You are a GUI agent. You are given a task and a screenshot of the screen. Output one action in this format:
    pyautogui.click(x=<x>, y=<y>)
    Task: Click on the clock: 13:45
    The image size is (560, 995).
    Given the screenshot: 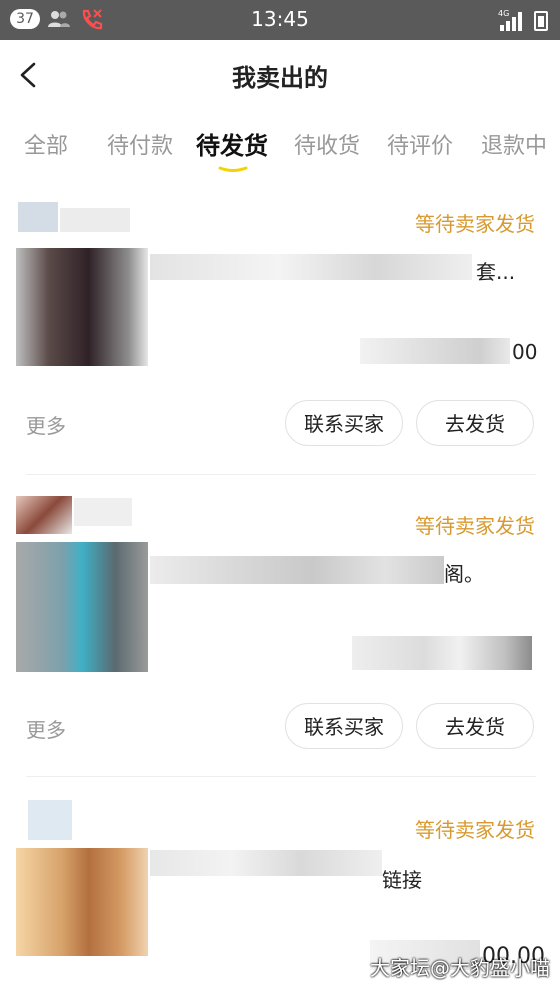 What is the action you would take?
    pyautogui.click(x=280, y=19)
    